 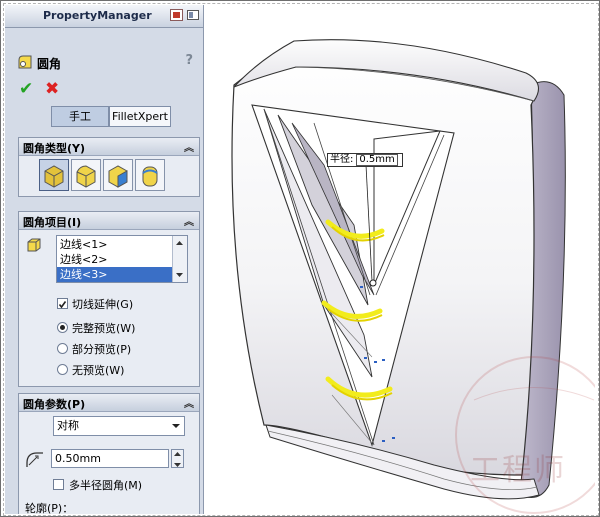 I want to click on fillet-feature-icon, so click(x=25, y=62).